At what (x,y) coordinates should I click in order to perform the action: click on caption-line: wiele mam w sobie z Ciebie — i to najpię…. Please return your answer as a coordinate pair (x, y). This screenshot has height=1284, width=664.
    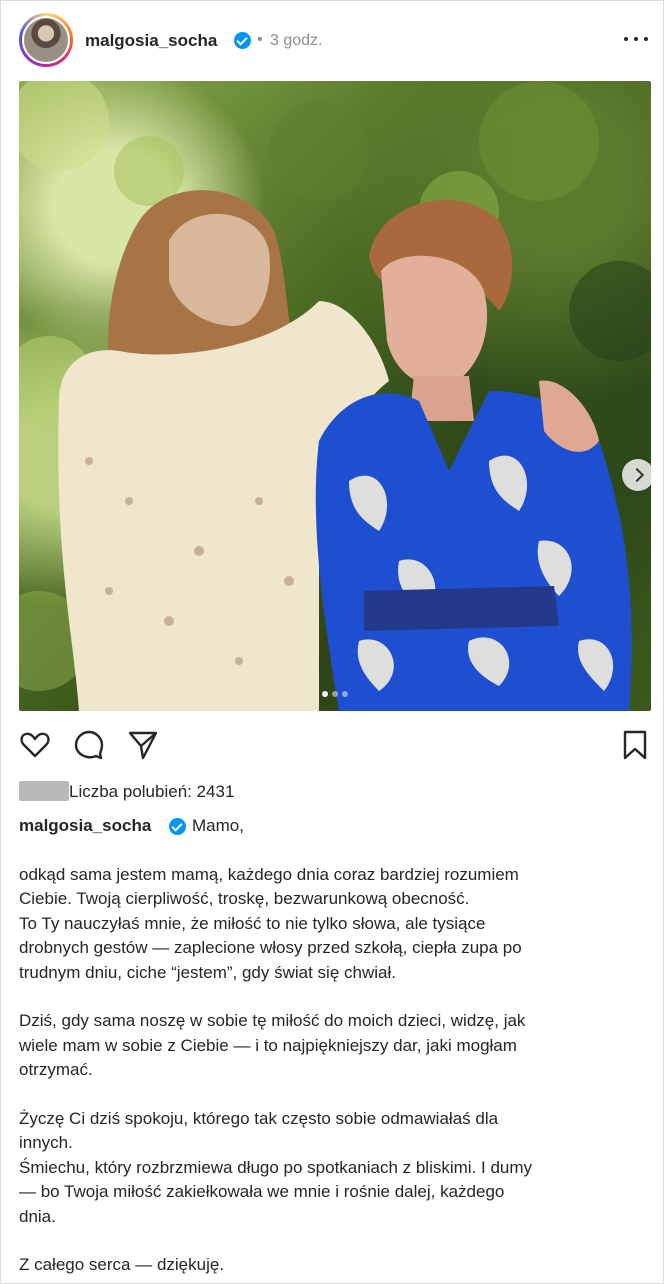
    Looking at the image, I should click on (268, 1045).